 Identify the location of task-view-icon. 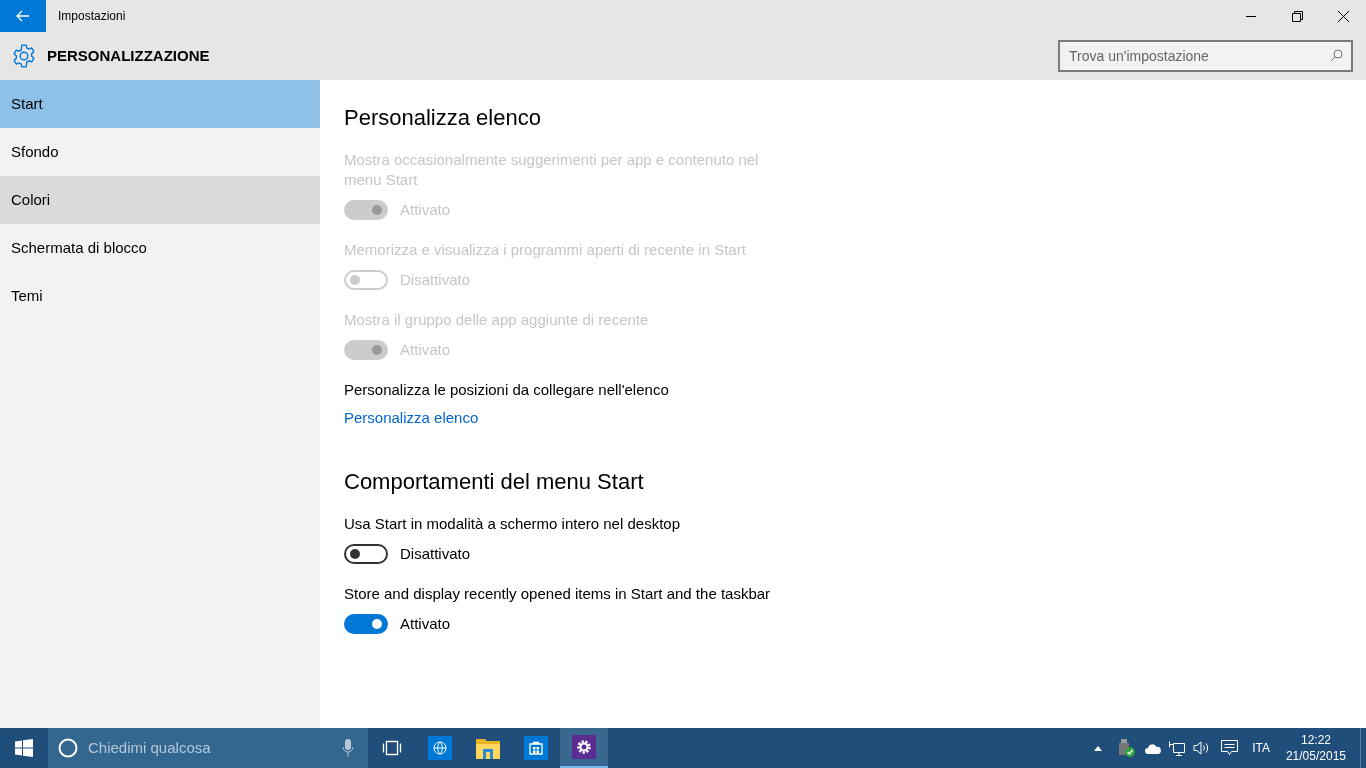
(392, 748).